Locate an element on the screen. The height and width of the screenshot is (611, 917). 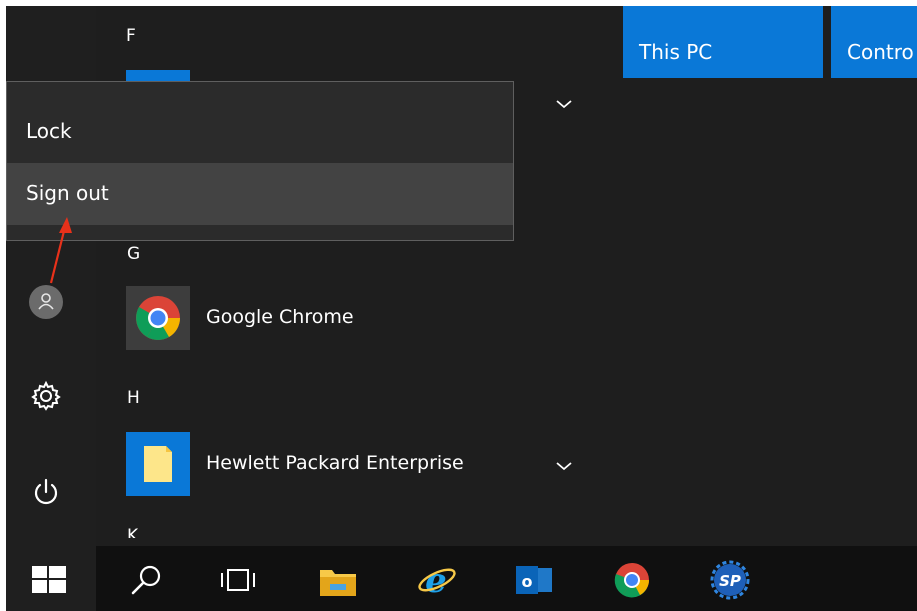
tile-label: Contro is located at coordinates (880, 52).